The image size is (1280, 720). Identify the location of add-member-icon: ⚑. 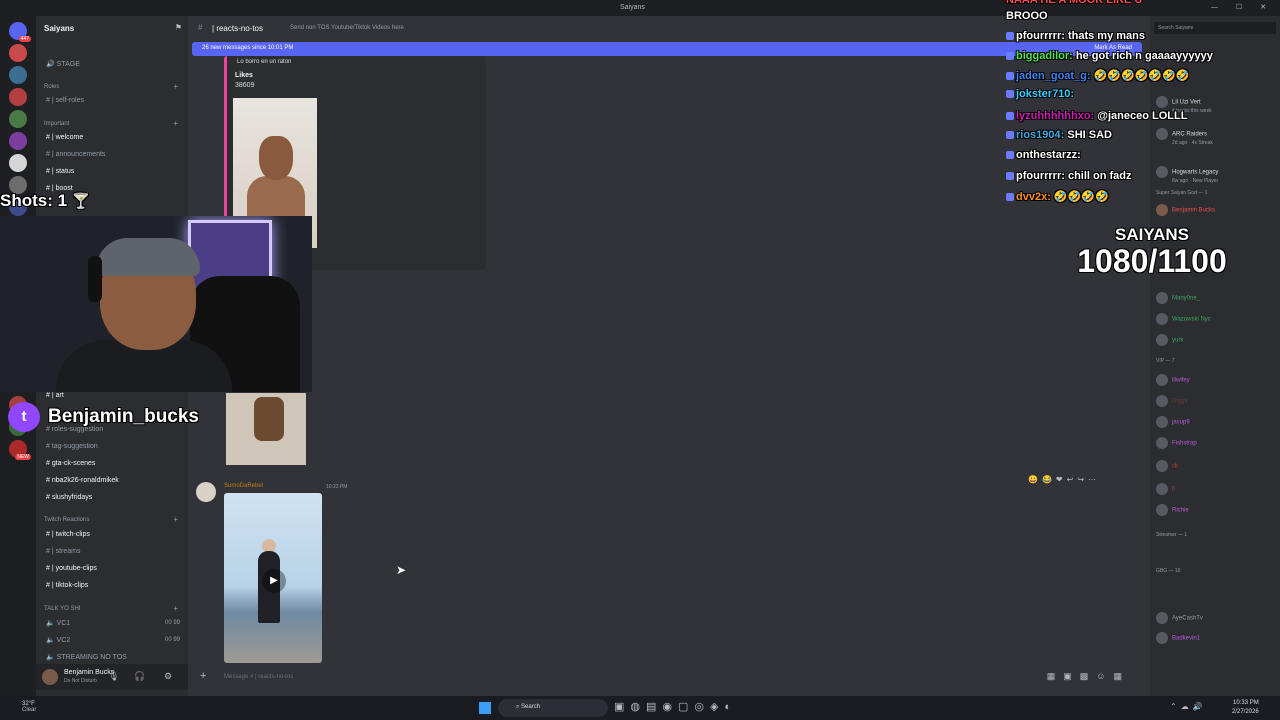
(178, 27).